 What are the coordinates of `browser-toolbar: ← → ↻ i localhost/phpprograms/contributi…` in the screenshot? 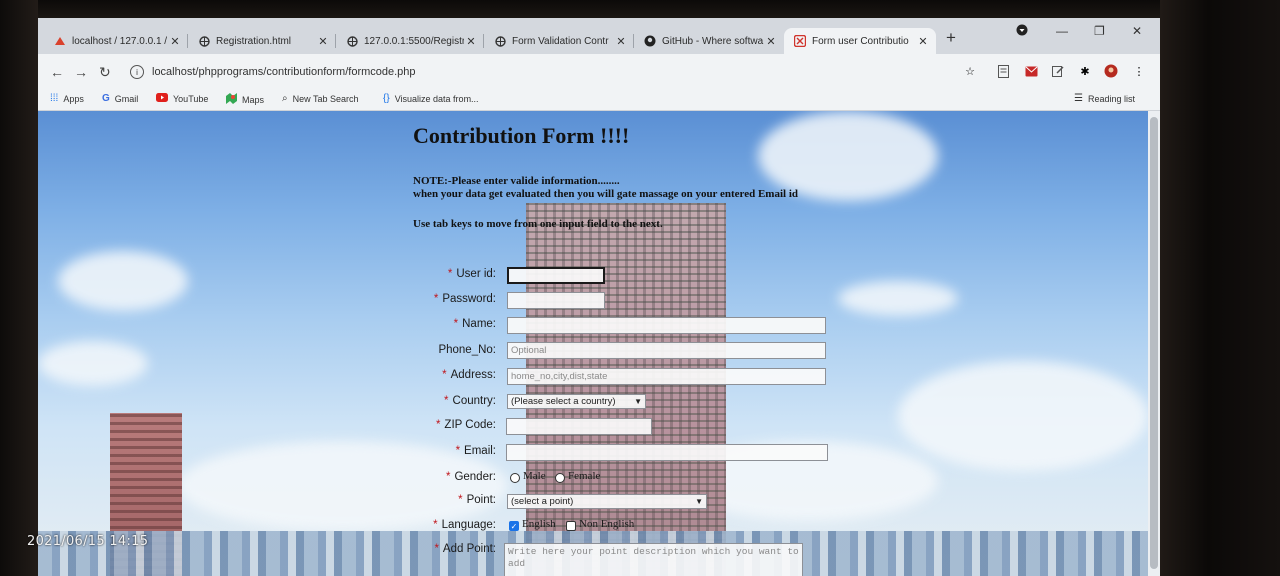 It's located at (599, 72).